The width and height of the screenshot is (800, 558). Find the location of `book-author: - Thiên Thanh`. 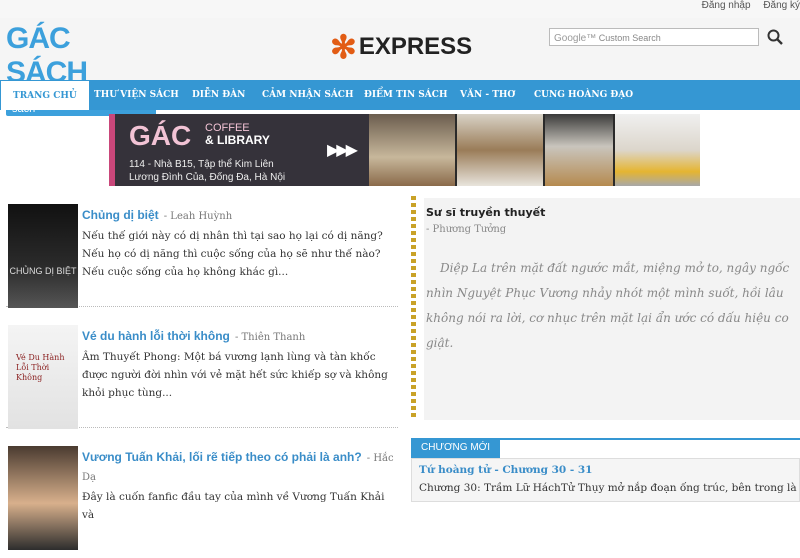

book-author: - Thiên Thanh is located at coordinates (270, 337).